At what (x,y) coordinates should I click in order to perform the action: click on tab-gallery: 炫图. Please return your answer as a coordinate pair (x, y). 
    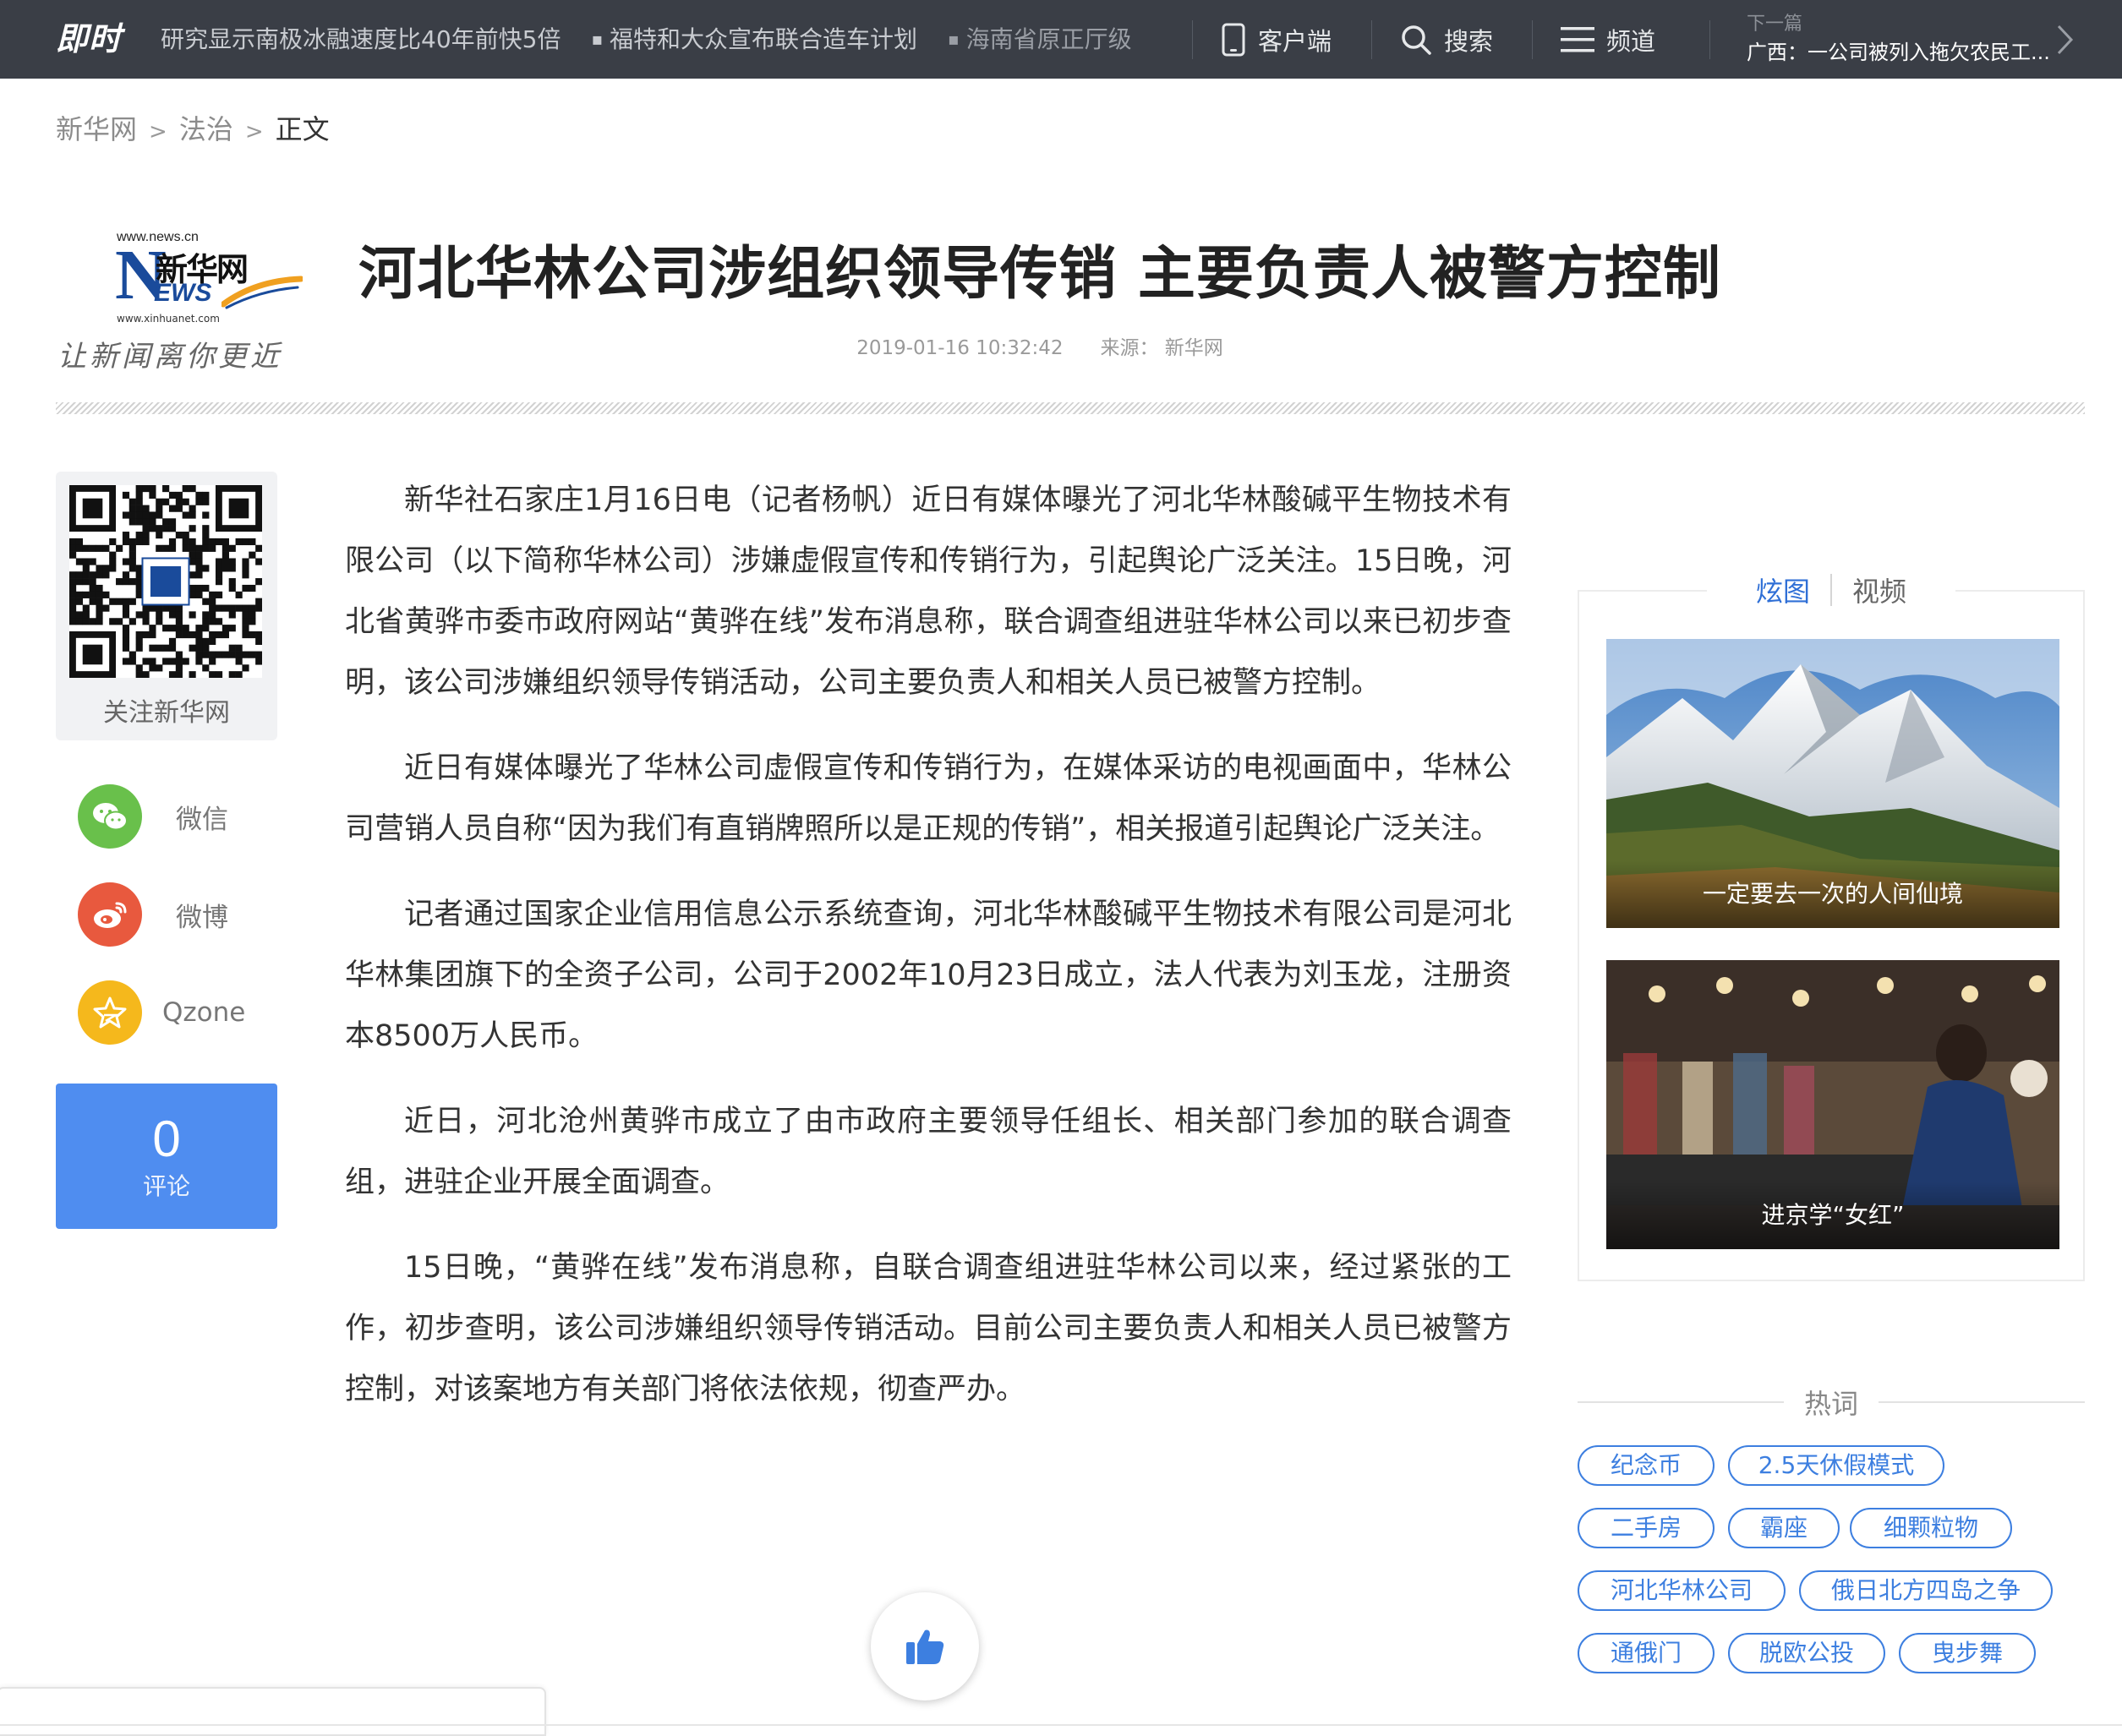
    Looking at the image, I should click on (1783, 589).